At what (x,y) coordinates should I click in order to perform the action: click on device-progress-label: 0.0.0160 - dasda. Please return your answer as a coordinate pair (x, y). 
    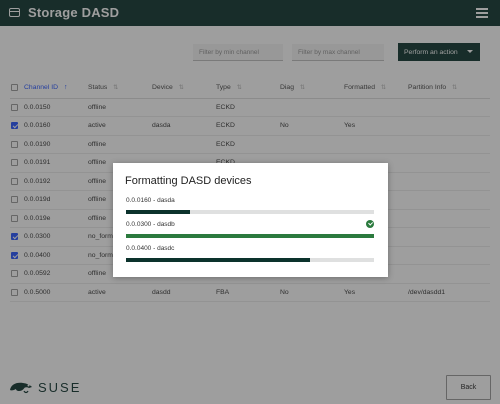
    Looking at the image, I should click on (150, 200).